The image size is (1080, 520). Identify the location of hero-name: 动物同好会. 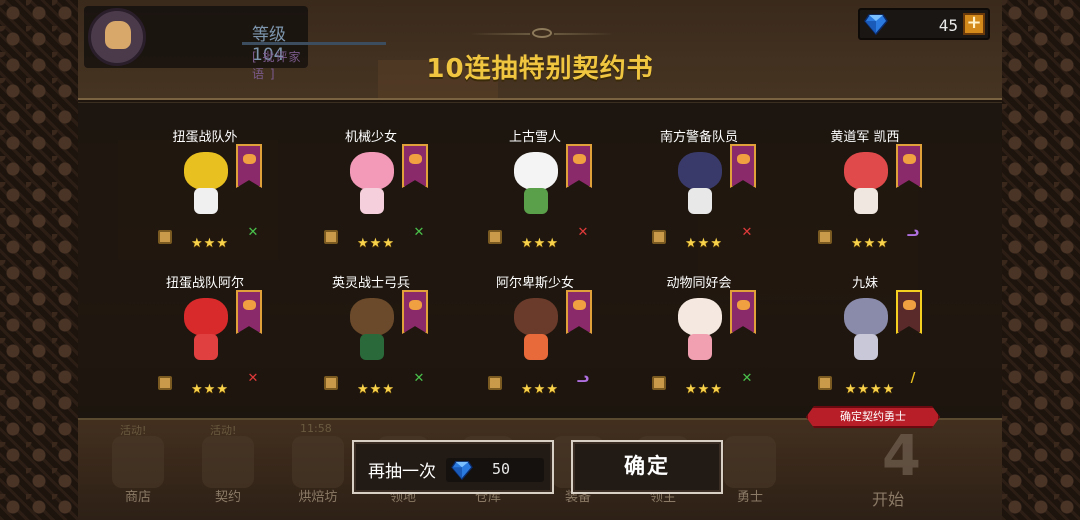
(699, 283).